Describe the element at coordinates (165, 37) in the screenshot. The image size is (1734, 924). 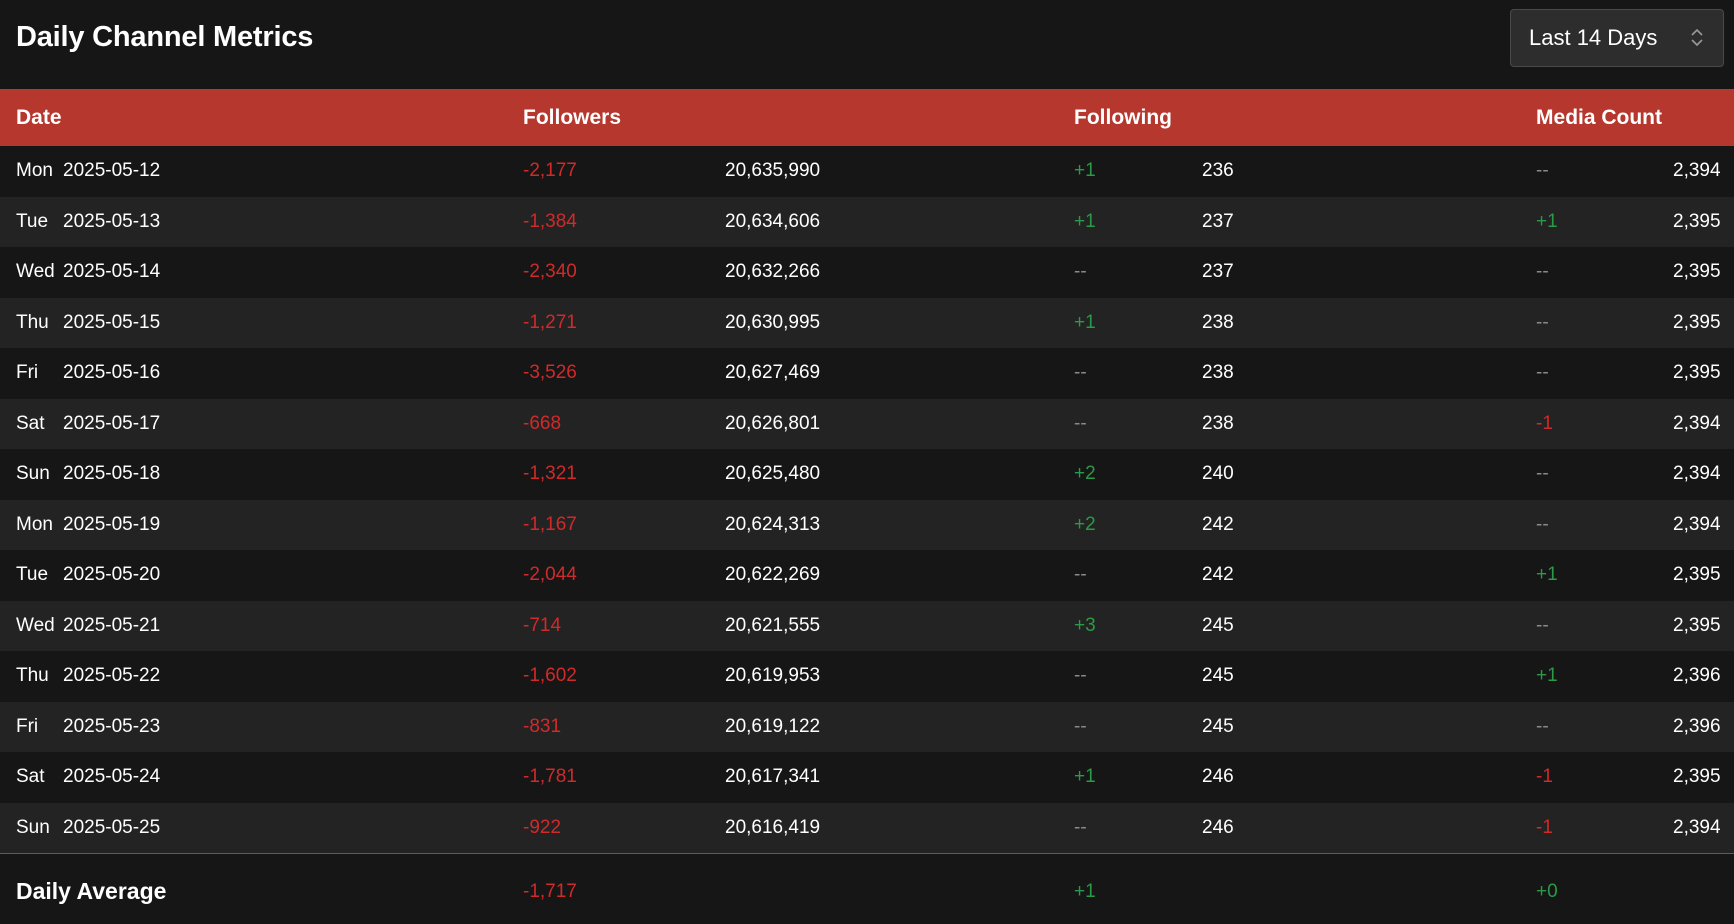
I see `page-title: Daily Channel Metrics` at that location.